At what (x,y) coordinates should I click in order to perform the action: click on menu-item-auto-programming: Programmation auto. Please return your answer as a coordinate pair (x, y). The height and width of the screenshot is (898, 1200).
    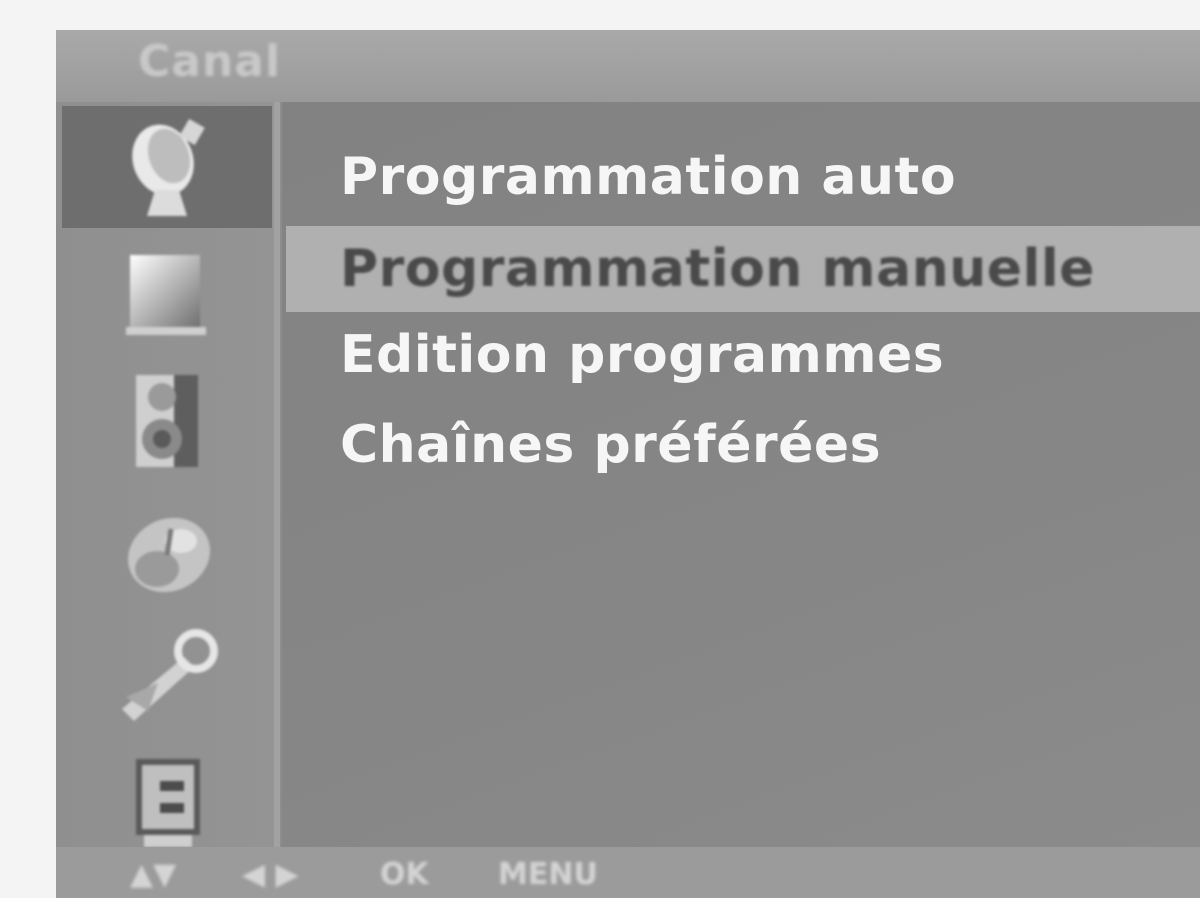
    Looking at the image, I should click on (743, 177).